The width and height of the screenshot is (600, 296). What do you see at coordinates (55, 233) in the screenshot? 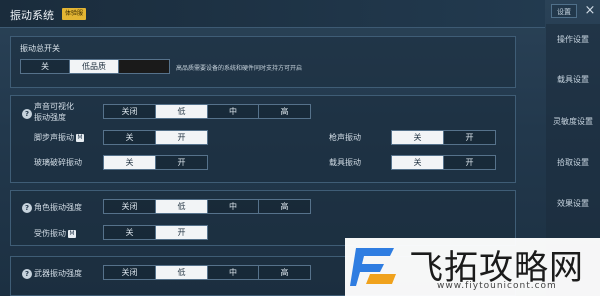
I see `hurt-vibration-label: 受伤振动 M` at bounding box center [55, 233].